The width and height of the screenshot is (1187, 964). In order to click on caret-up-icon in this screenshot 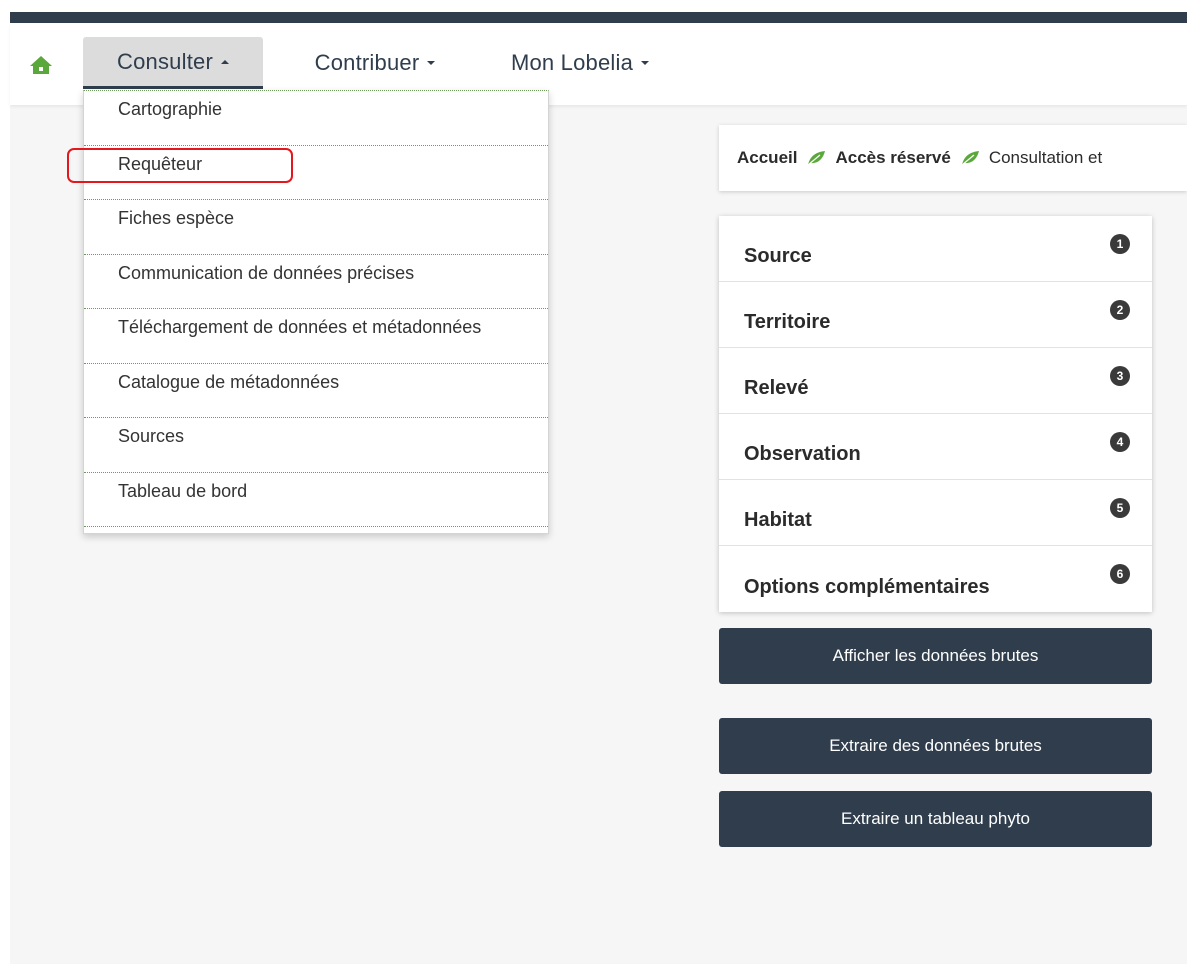, I will do `click(224, 61)`.